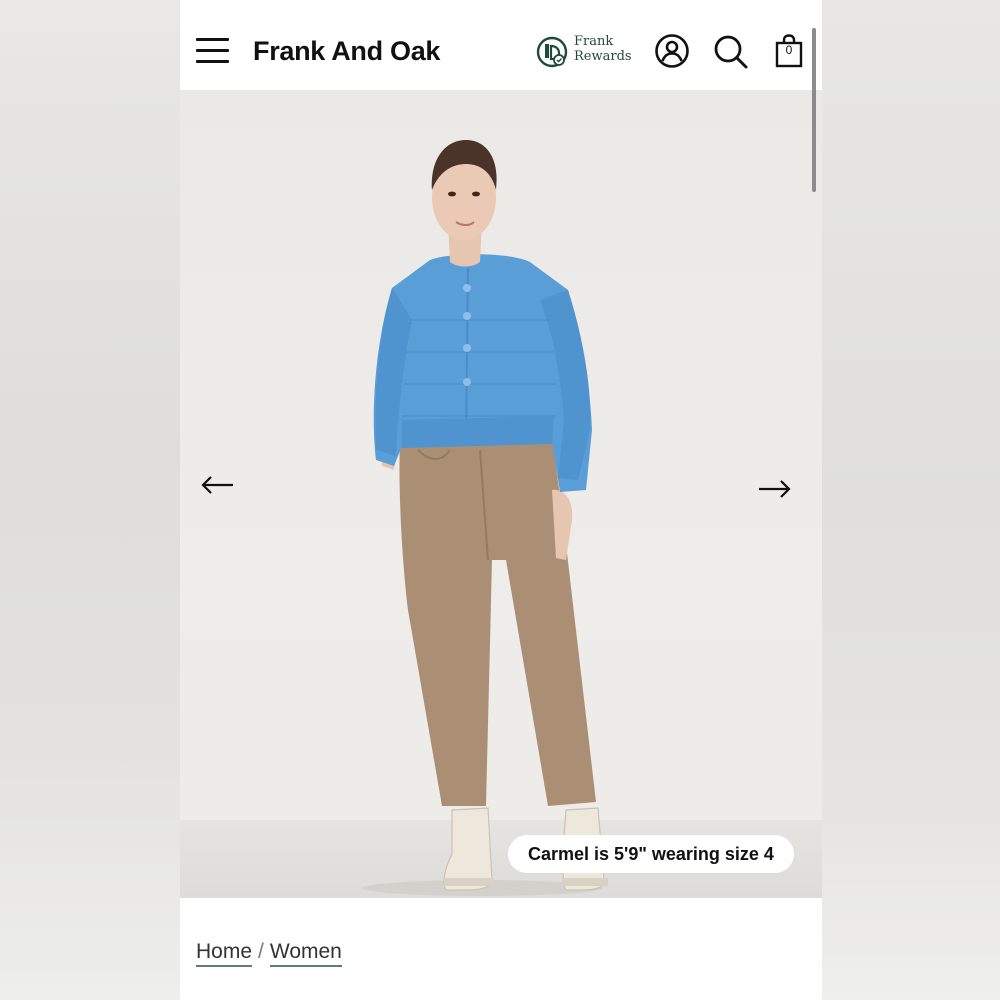 This screenshot has height=1000, width=1000. I want to click on breadcrumb: Home / Women, so click(269, 953).